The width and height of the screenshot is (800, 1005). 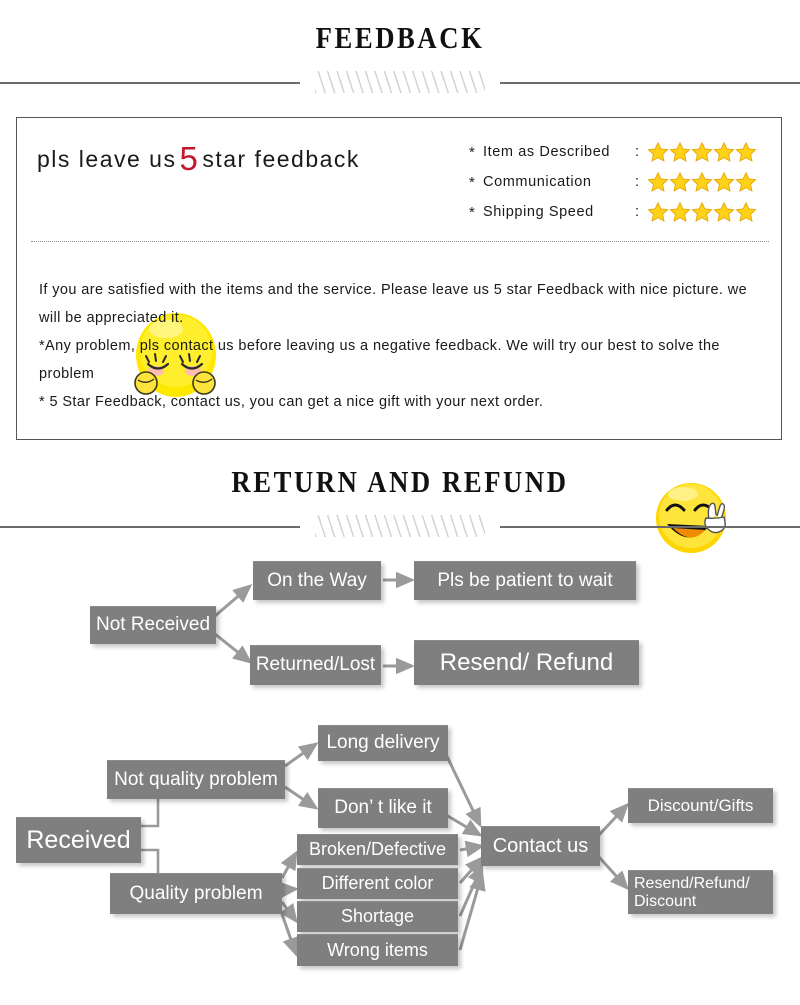 I want to click on flow-box-label: Resend/Refund/ Discount, so click(x=692, y=892).